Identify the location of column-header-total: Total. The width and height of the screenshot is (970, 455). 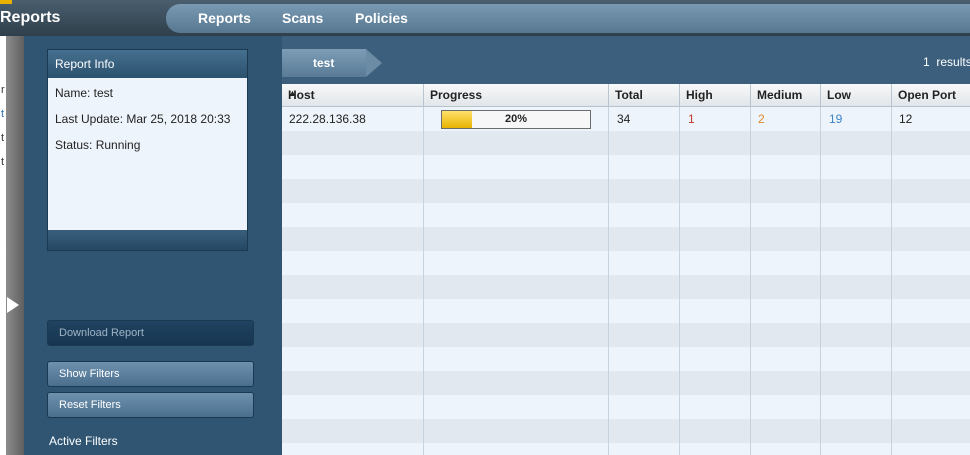
(644, 95).